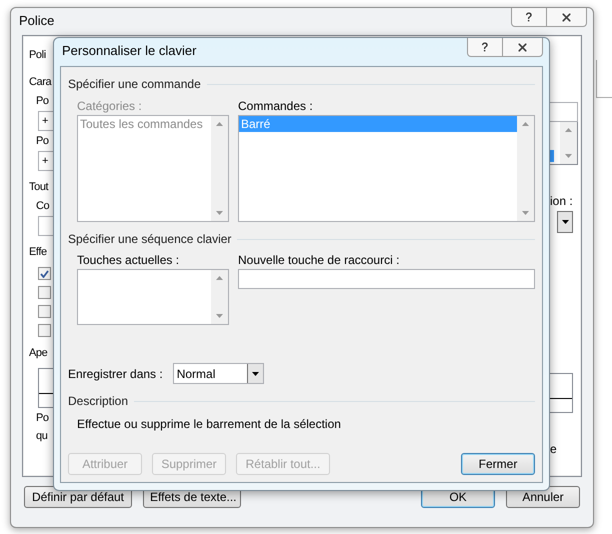 The width and height of the screenshot is (612, 534). What do you see at coordinates (115, 374) in the screenshot?
I see `field-label: Enregistrer dans :` at bounding box center [115, 374].